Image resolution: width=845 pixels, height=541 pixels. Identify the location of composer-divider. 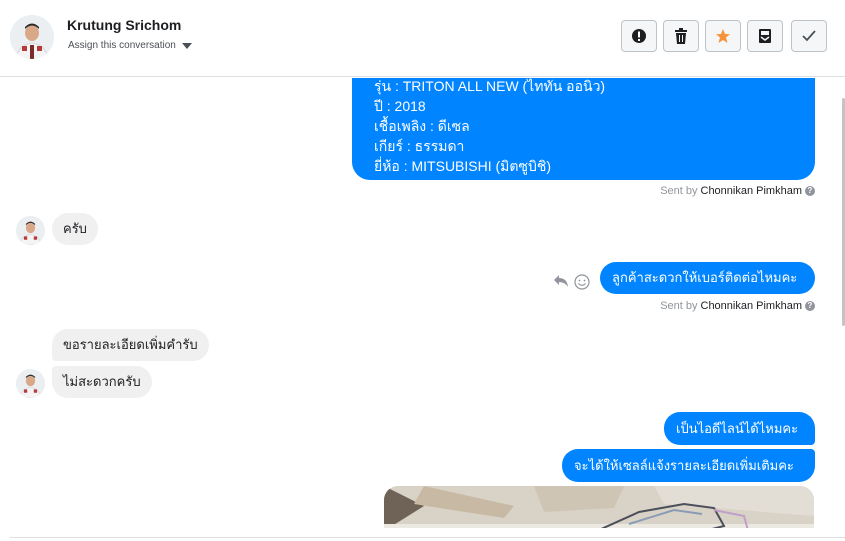
(427, 537).